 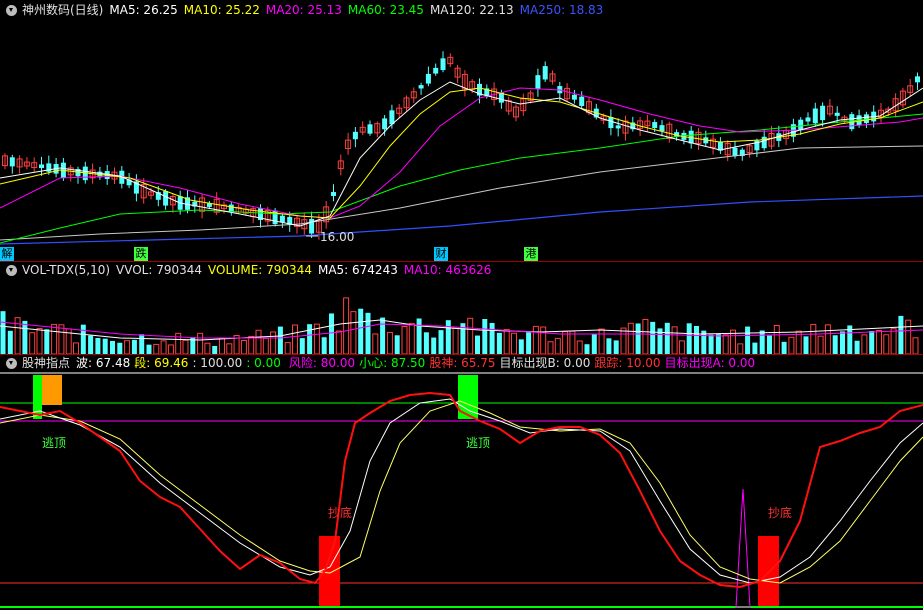 What do you see at coordinates (329, 571) in the screenshot?
I see `bottom-signal-bar` at bounding box center [329, 571].